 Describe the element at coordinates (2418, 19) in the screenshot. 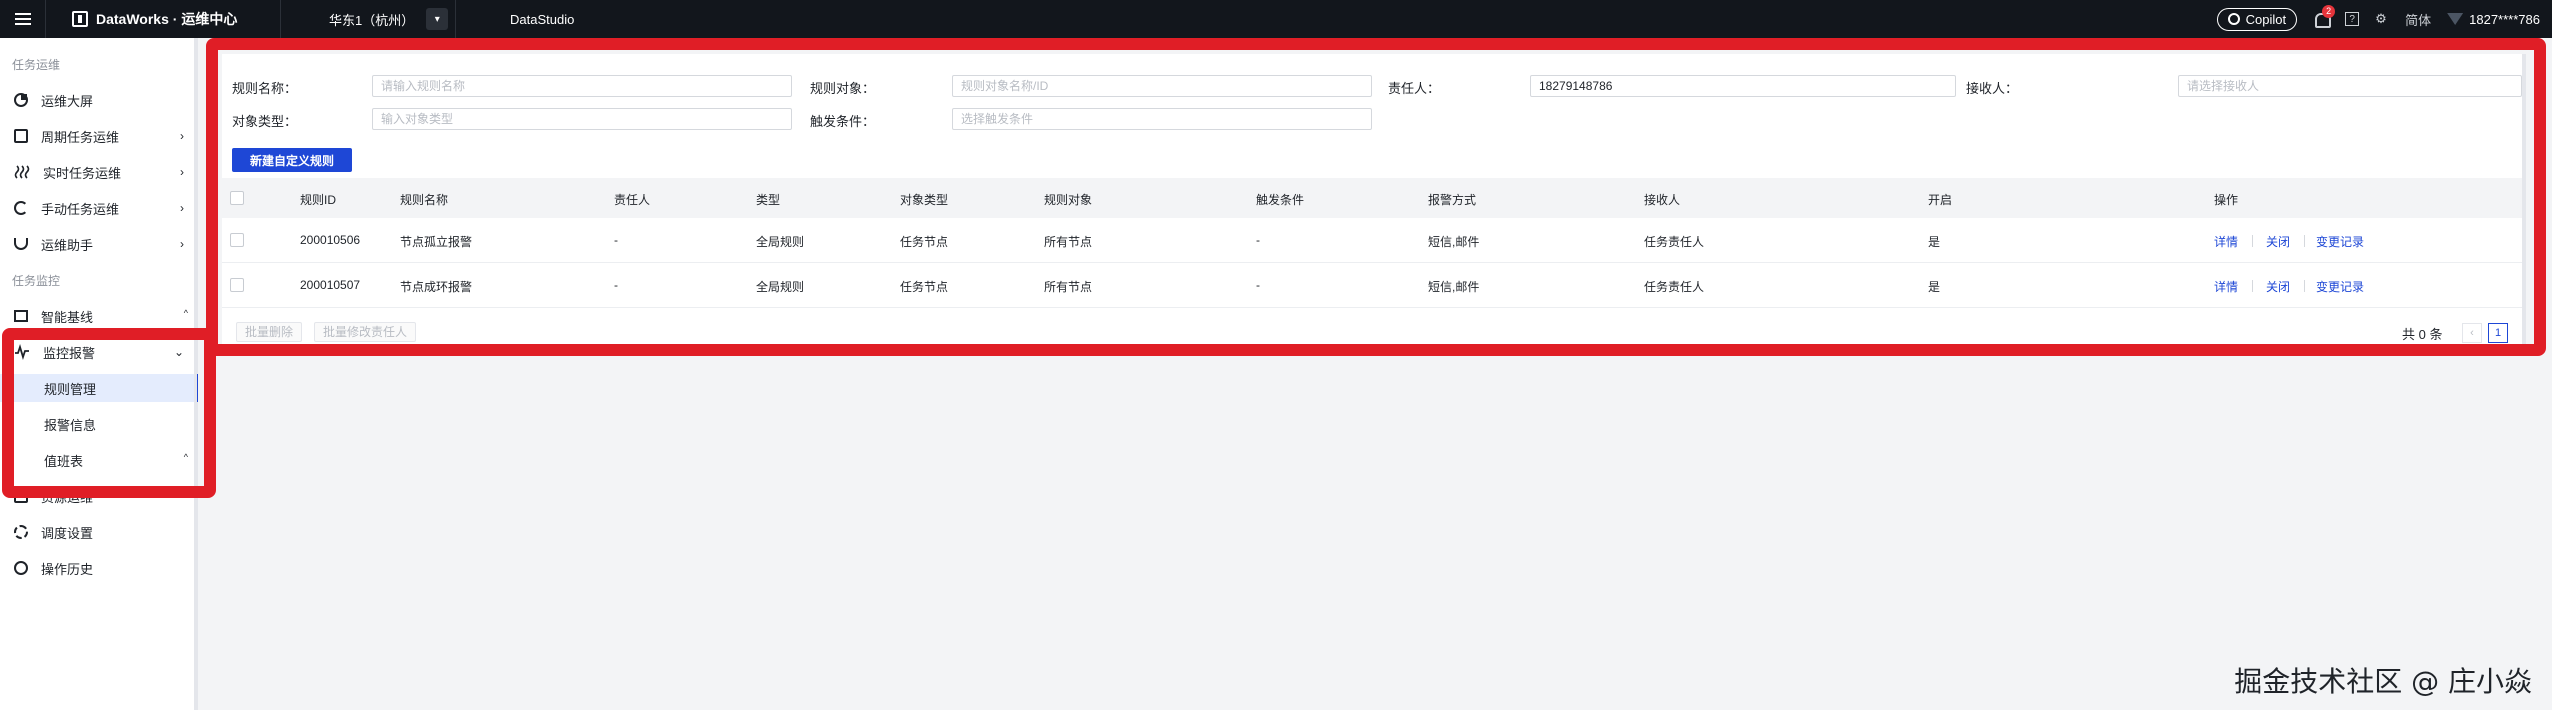

I see `language-switch: 简体` at that location.